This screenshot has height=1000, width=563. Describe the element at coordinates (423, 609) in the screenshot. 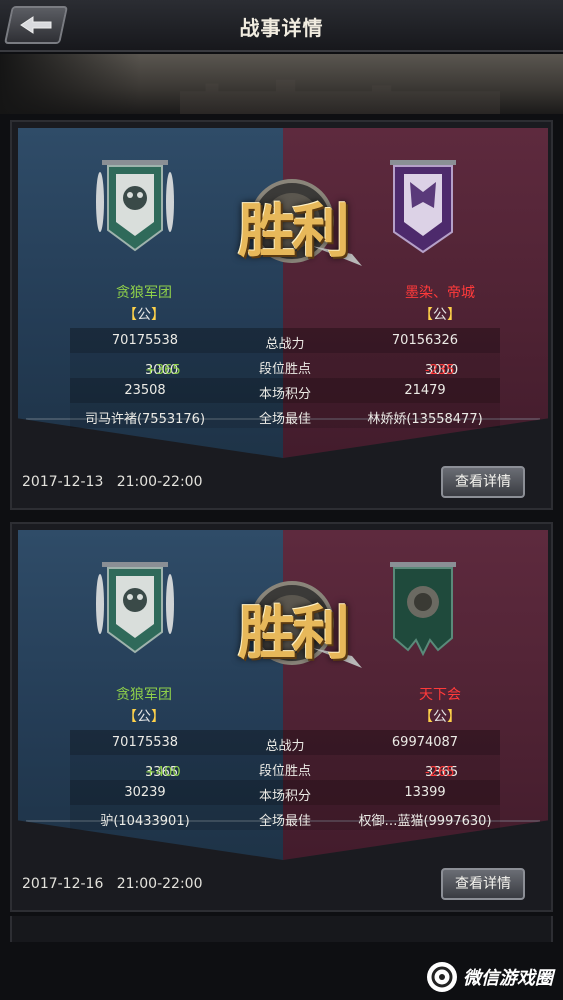

I see `green-war-banner-icon` at that location.